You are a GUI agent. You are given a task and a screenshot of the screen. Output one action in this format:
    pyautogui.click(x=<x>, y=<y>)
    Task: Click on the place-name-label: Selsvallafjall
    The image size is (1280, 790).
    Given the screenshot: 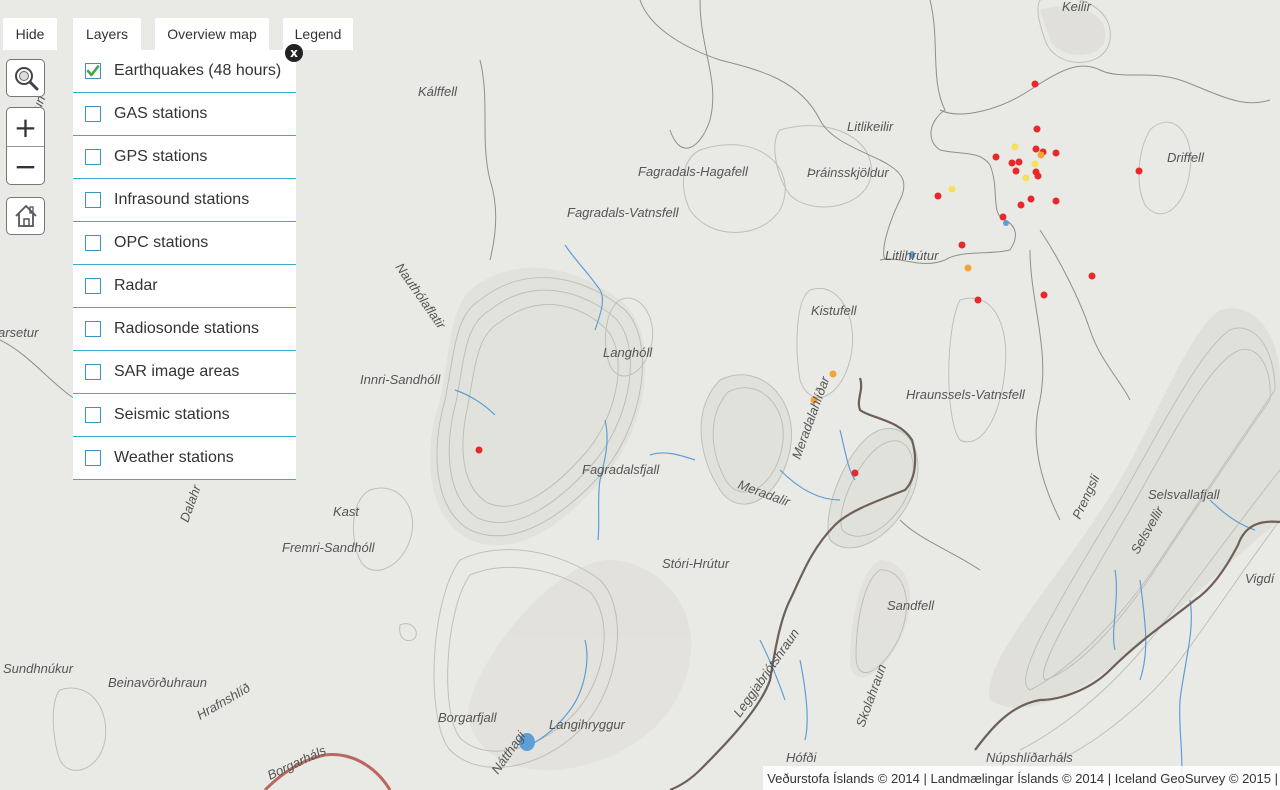 What is the action you would take?
    pyautogui.click(x=1184, y=494)
    